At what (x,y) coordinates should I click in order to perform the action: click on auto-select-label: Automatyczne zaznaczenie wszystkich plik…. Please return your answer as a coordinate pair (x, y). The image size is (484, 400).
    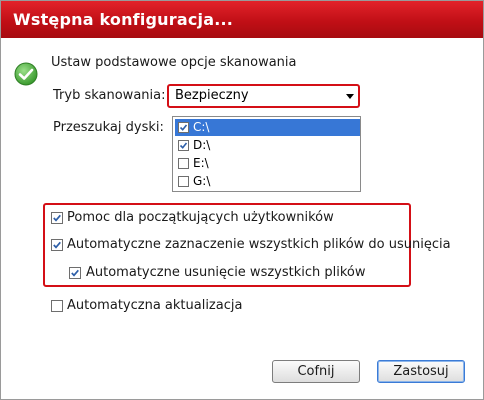
    Looking at the image, I should click on (259, 244).